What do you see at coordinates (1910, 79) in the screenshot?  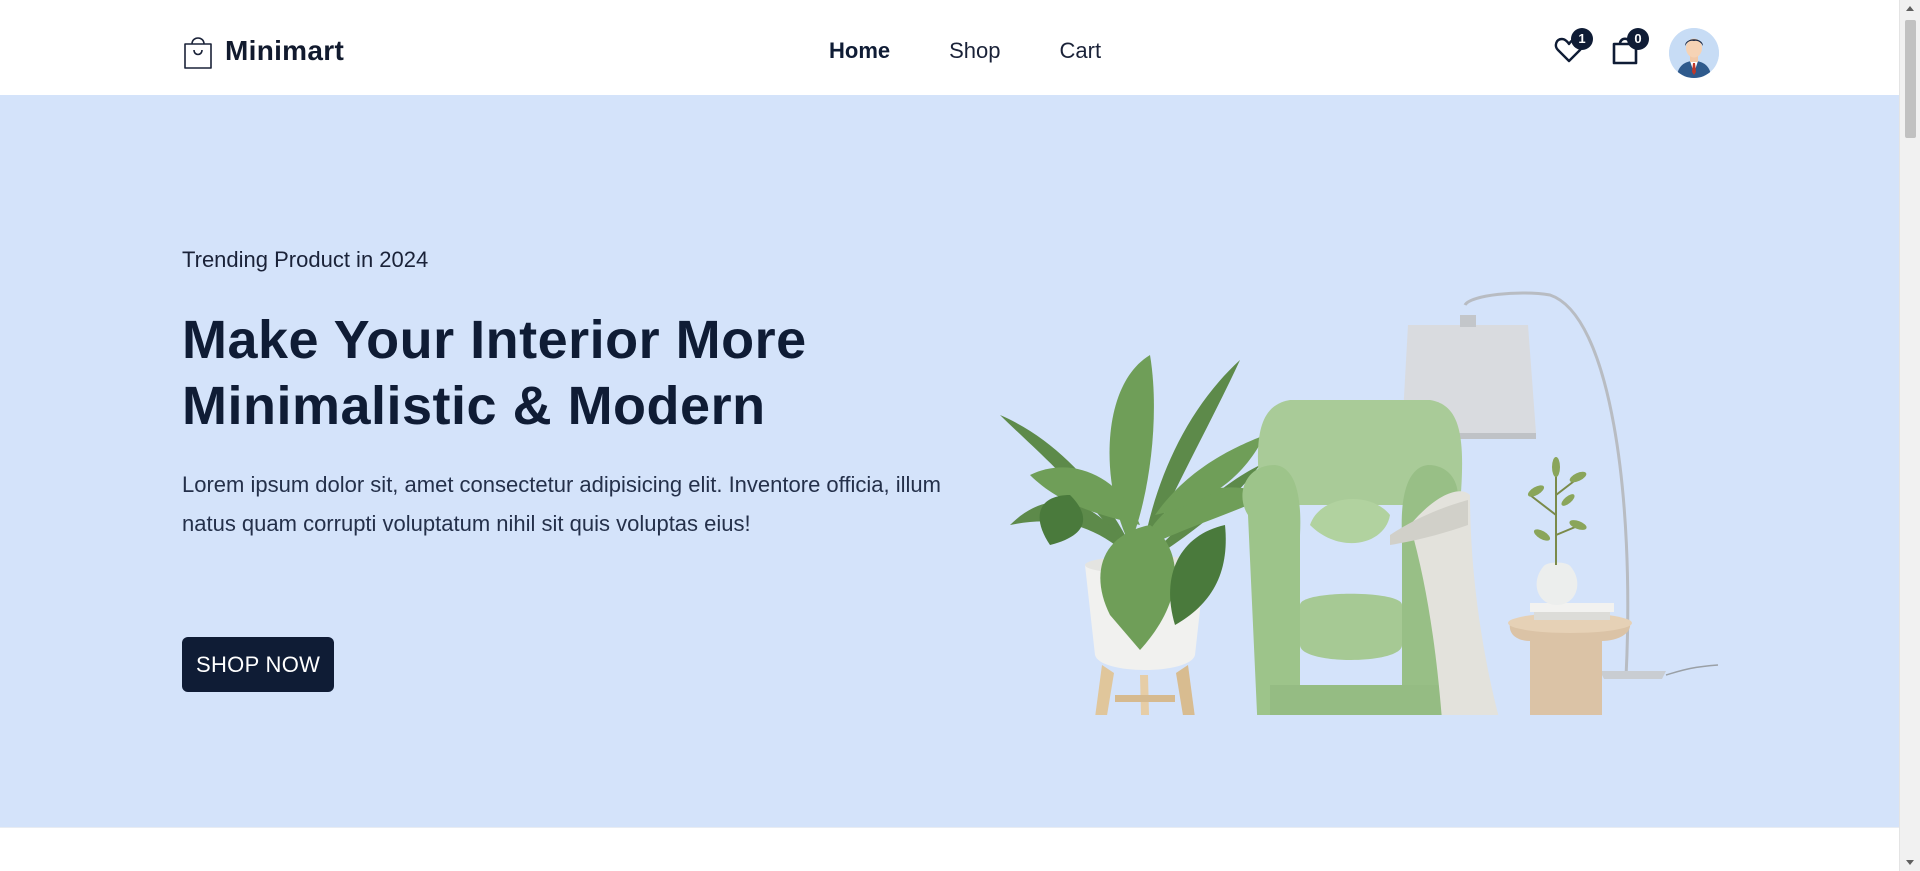 I see `scrollbar-thumb` at bounding box center [1910, 79].